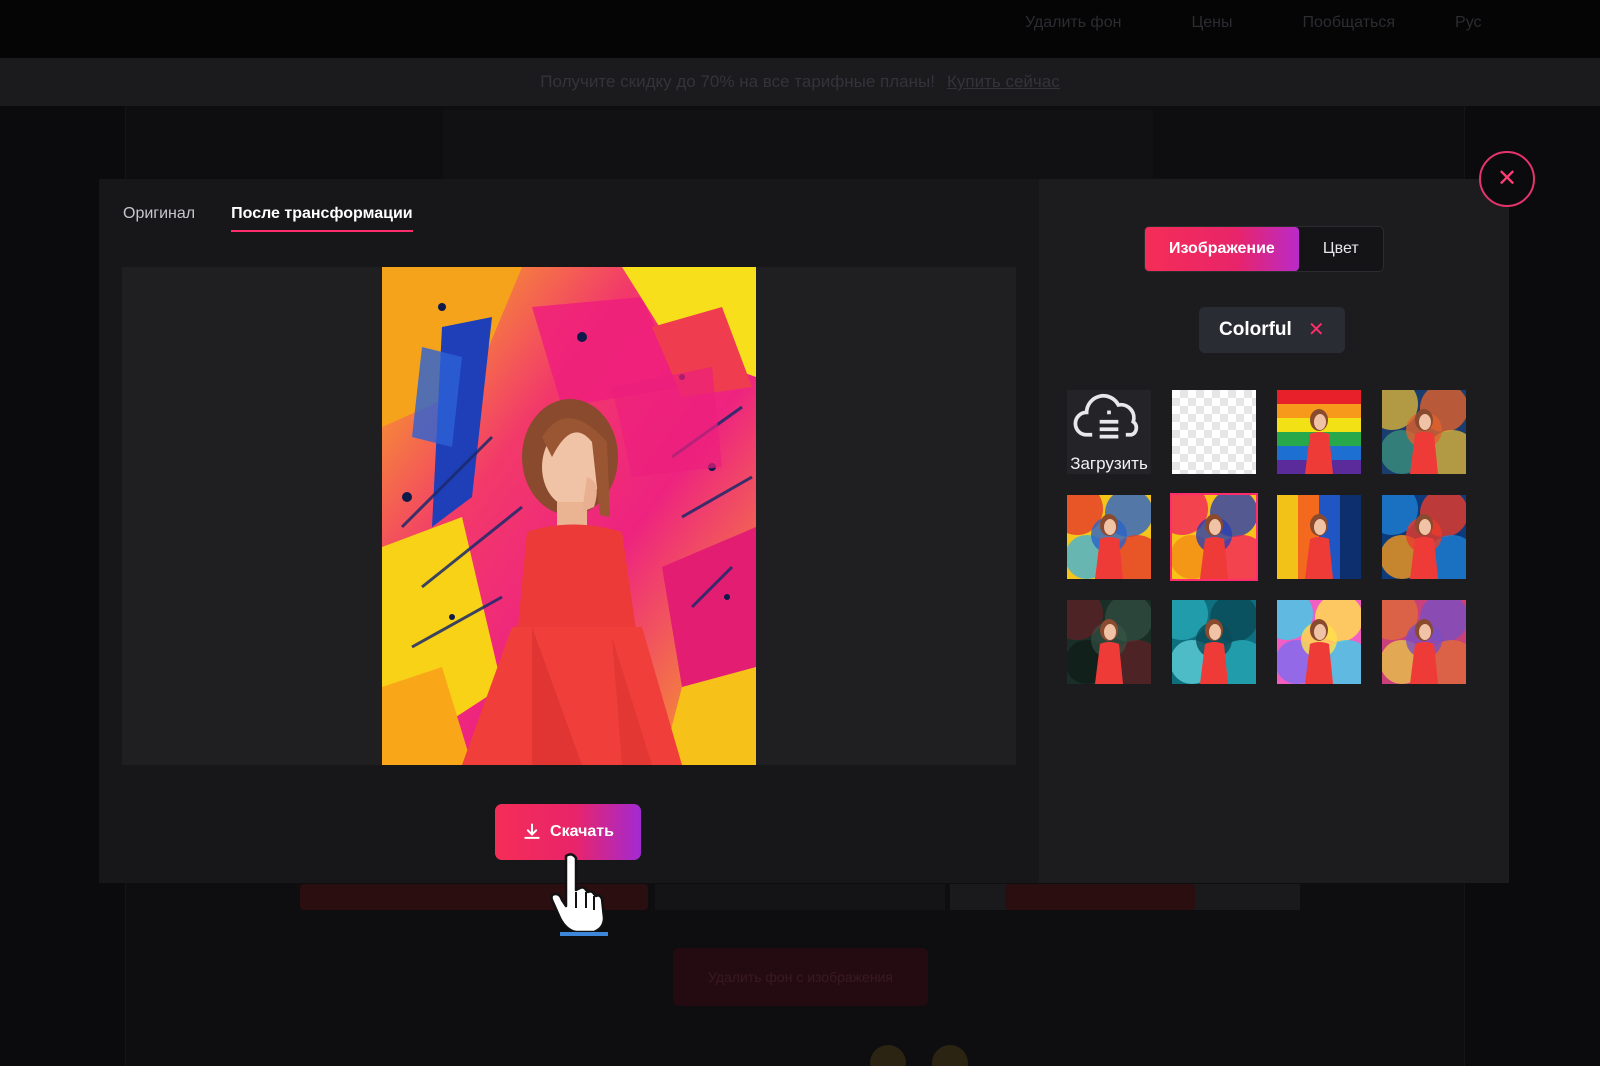  Describe the element at coordinates (798, 145) in the screenshot. I see `background-upload-card` at that location.